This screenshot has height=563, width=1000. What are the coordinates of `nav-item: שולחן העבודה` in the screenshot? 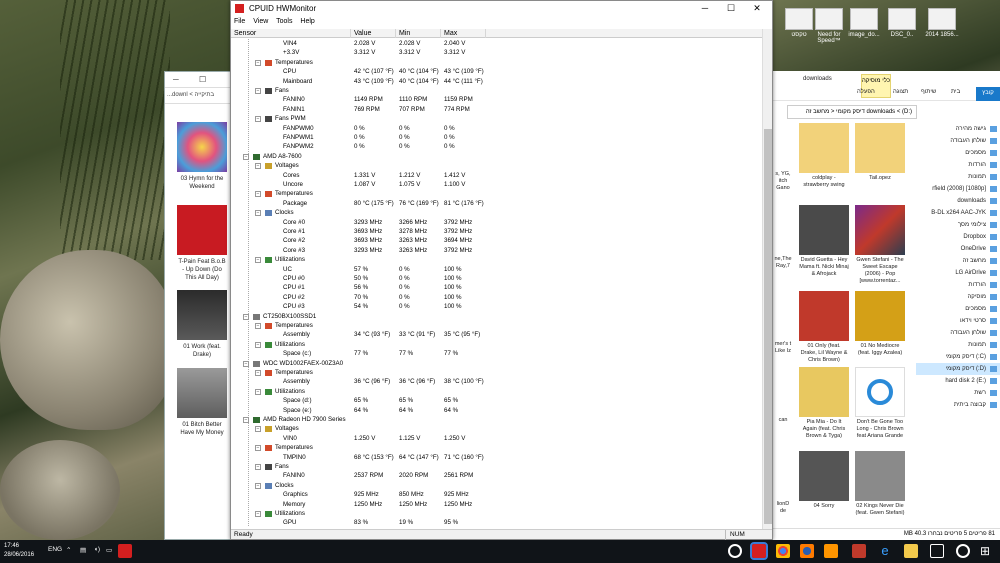 It's located at (958, 141).